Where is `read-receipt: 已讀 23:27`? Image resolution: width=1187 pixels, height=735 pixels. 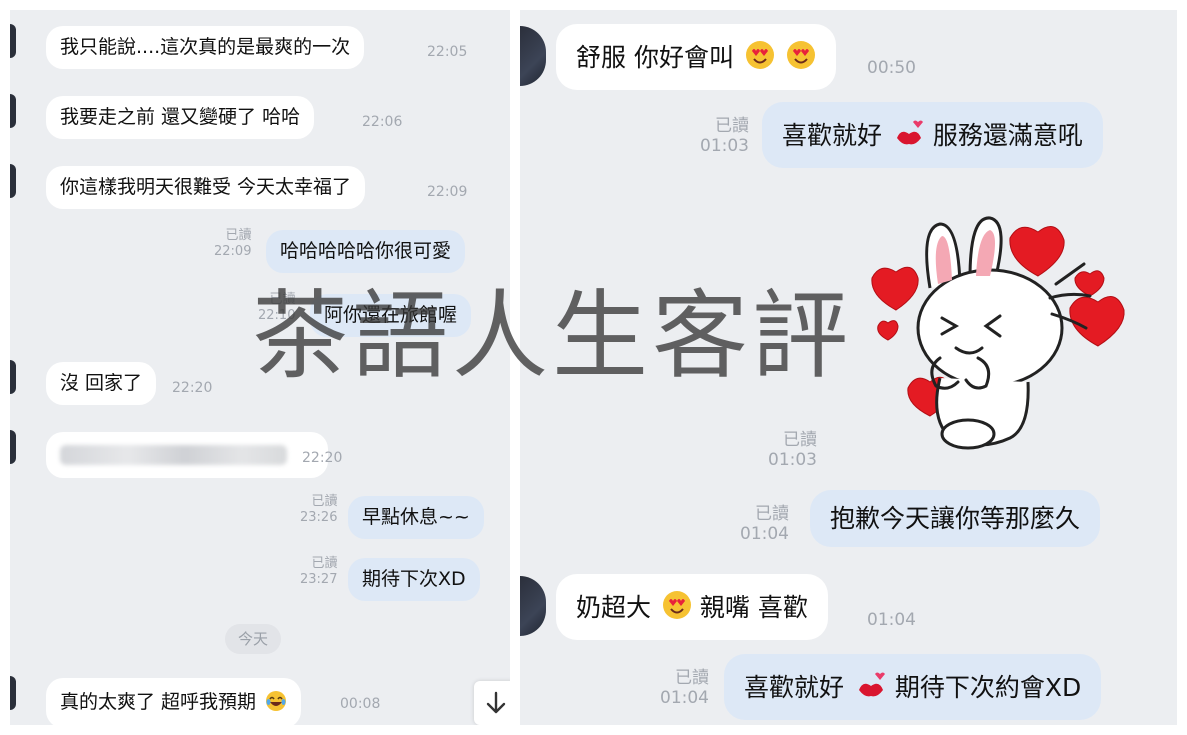 read-receipt: 已讀 23:27 is located at coordinates (319, 571).